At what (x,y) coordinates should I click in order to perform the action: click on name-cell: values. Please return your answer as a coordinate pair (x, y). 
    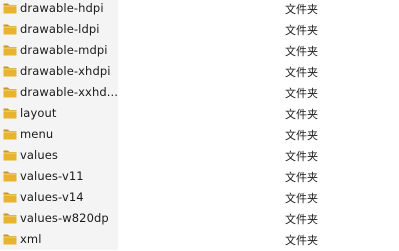
    Looking at the image, I should click on (59, 155).